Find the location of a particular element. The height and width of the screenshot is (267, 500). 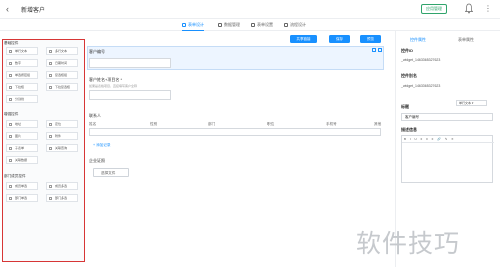

col-phone: 手机号 is located at coordinates (331, 124).